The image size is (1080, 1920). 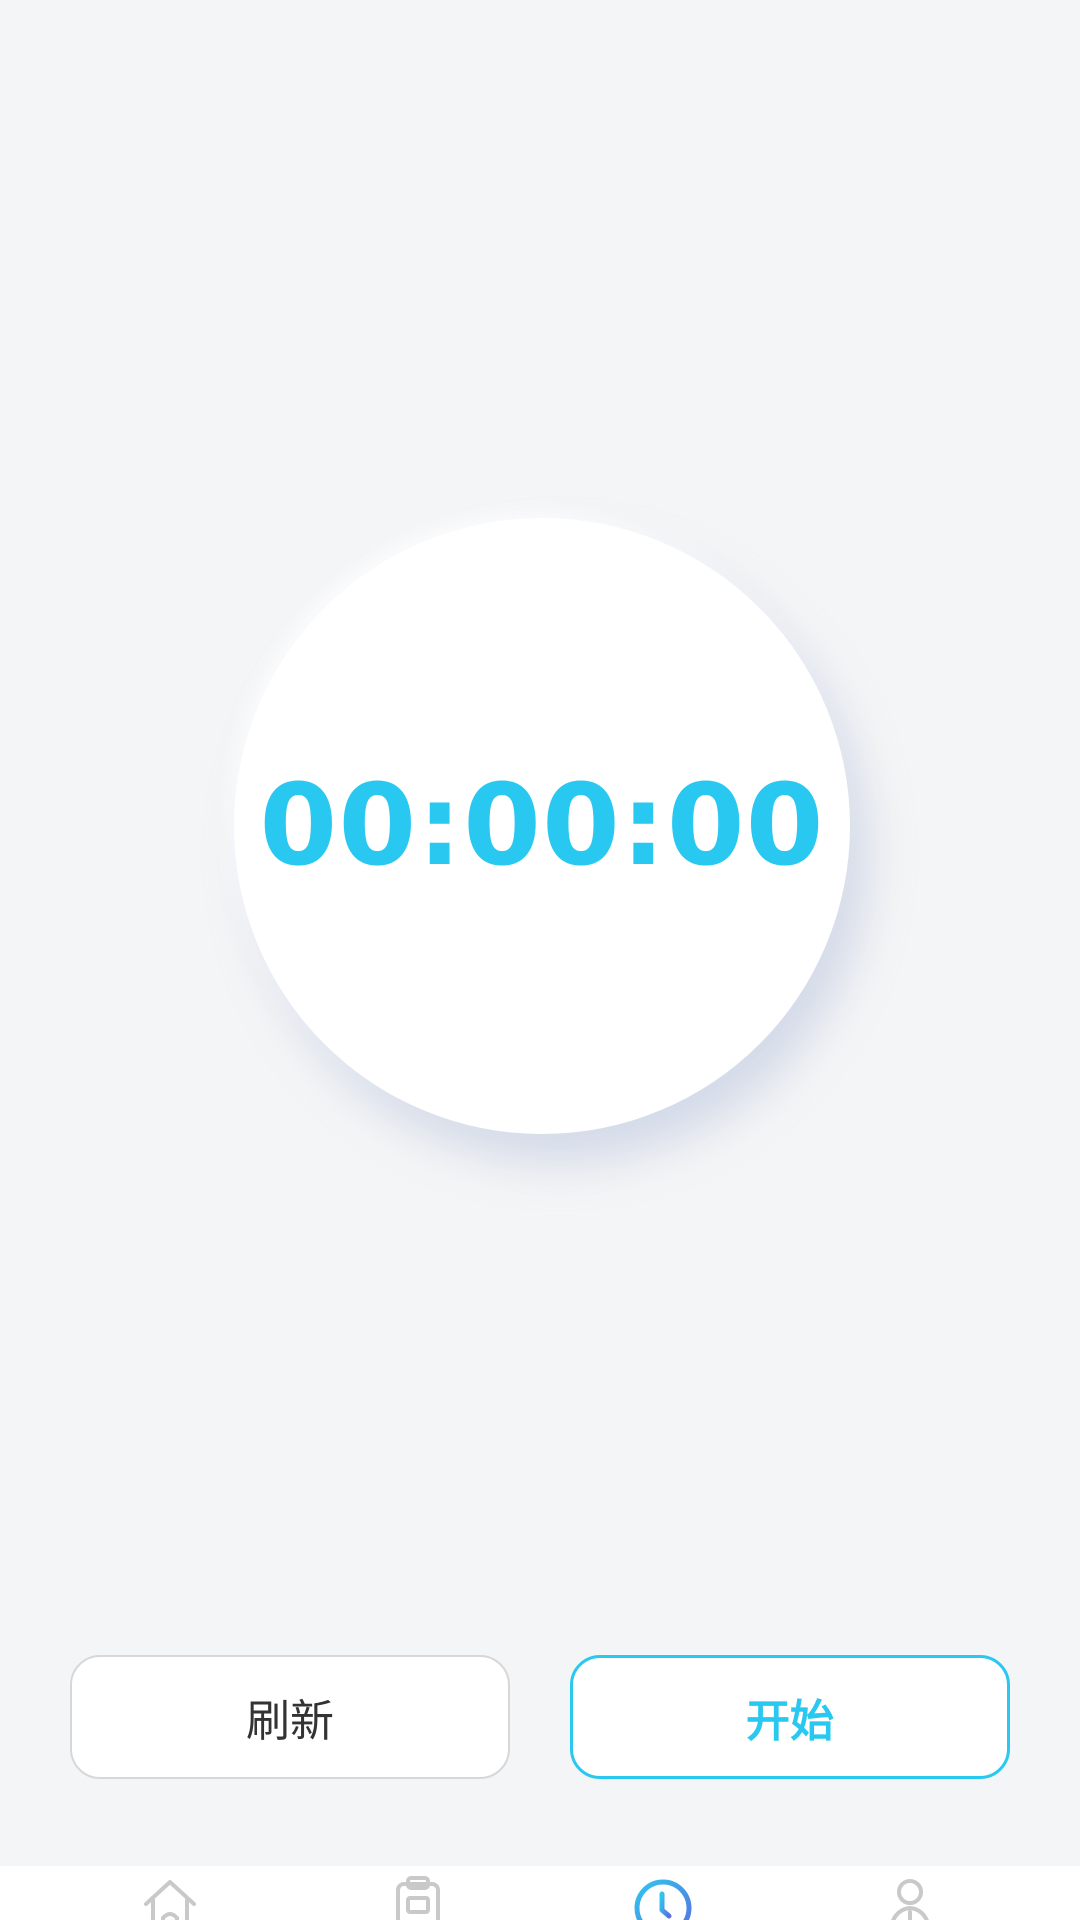 I want to click on start-button: 开始, so click(x=790, y=1717).